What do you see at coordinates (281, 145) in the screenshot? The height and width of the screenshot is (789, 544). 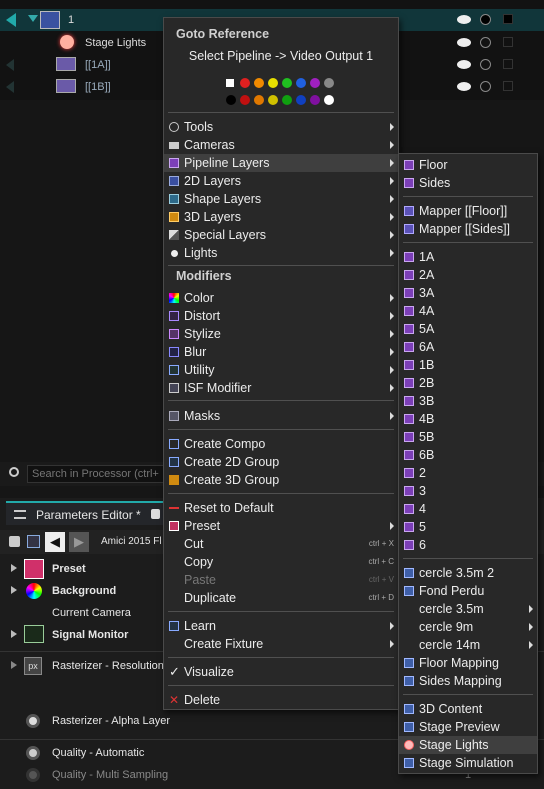 I see `menu-item-cameras: Cameras` at bounding box center [281, 145].